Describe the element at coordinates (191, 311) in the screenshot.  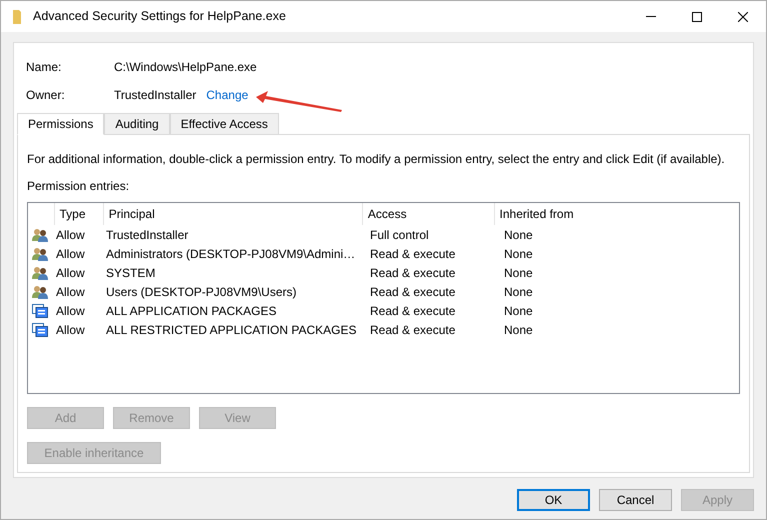
I see `table-cell-text: ALL APPLICATION PACKAGES` at that location.